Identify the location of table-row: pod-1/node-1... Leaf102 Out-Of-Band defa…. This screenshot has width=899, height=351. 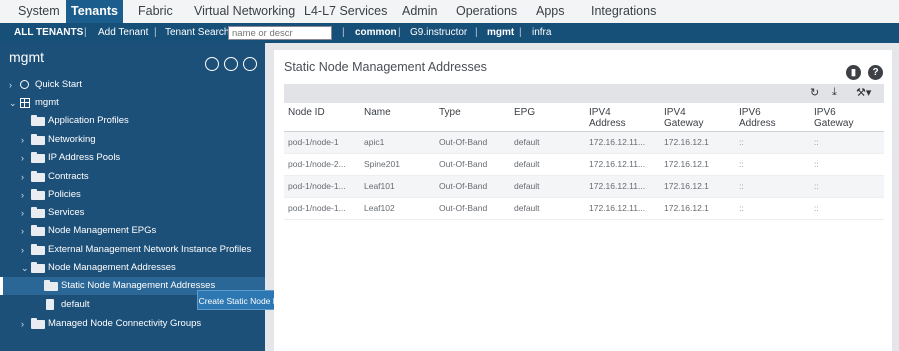
(584, 209).